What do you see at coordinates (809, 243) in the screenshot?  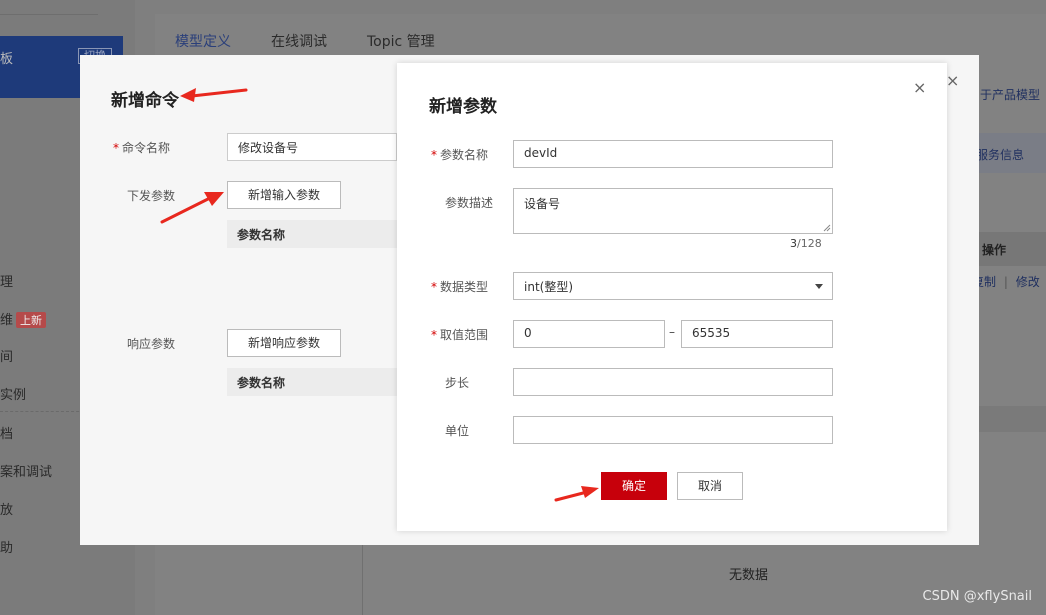 I see `char-counter-max: /128` at bounding box center [809, 243].